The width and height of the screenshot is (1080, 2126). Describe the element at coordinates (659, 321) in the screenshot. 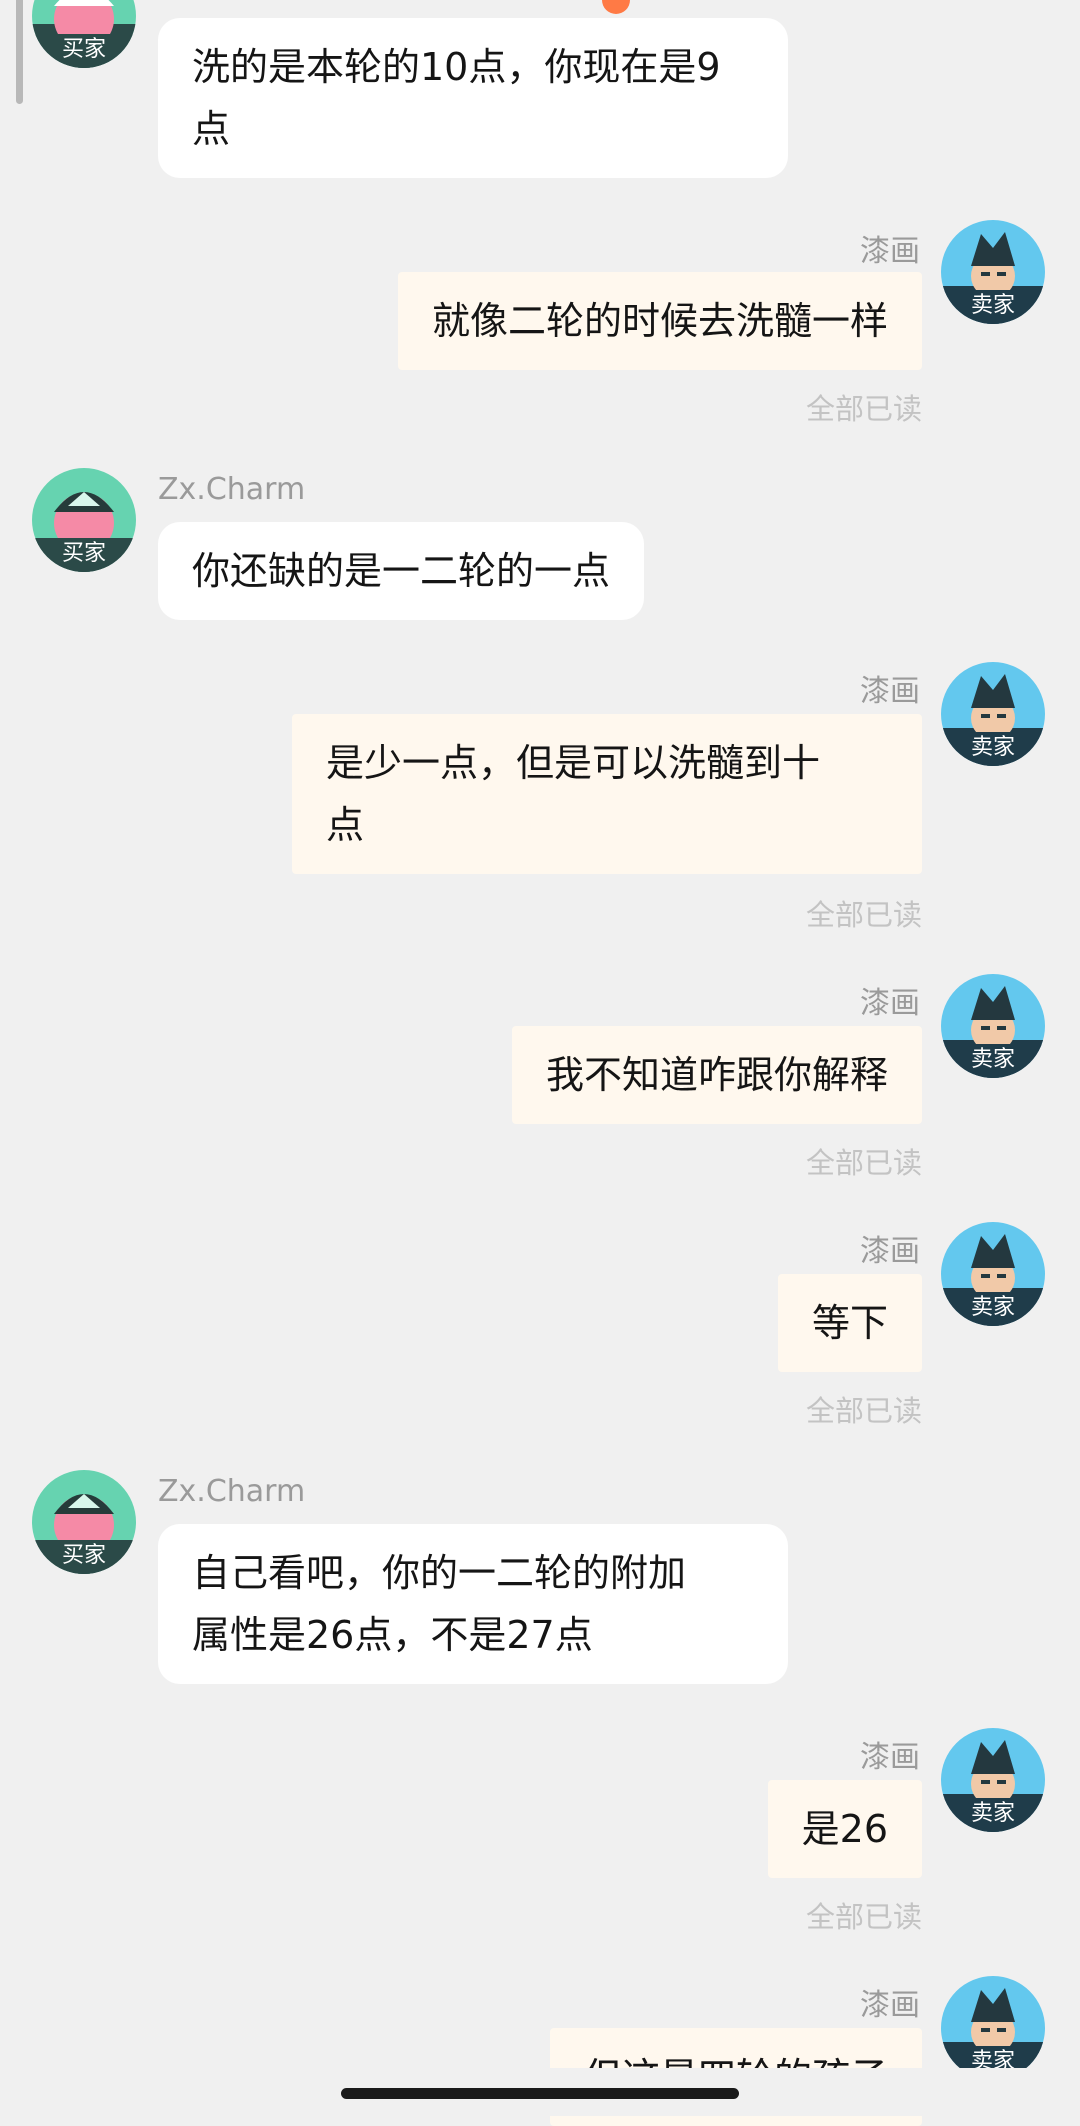

I see `message-bubble: 就像二轮的时候去洗髓一样` at that location.